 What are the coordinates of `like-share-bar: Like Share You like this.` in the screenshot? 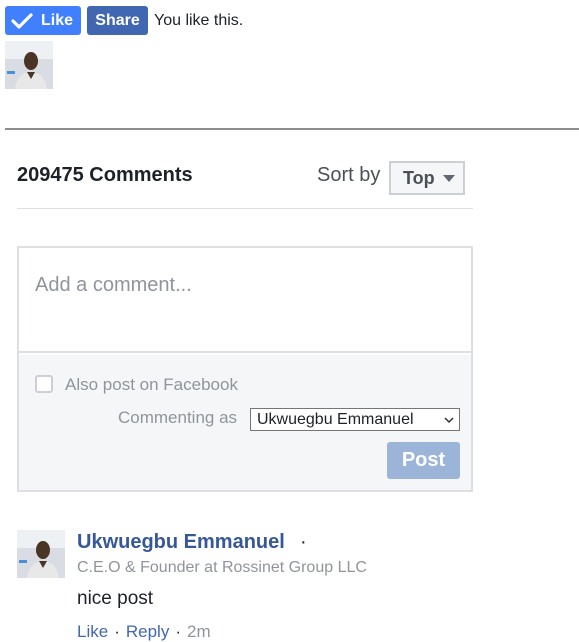 It's located at (124, 20).